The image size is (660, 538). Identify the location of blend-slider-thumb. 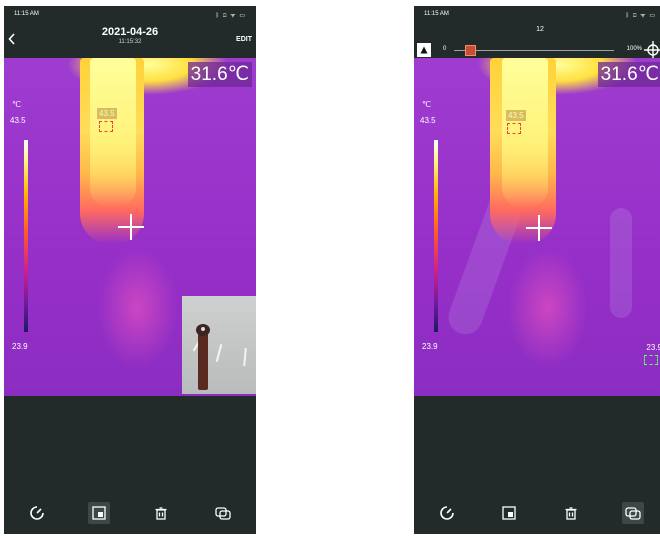
(470, 50).